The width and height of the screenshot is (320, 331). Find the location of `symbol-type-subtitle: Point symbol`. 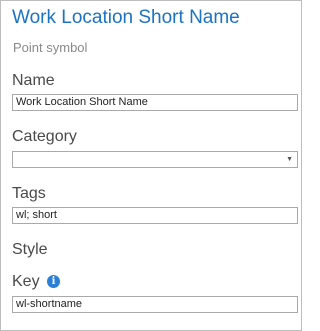

symbol-type-subtitle: Point symbol is located at coordinates (50, 47).